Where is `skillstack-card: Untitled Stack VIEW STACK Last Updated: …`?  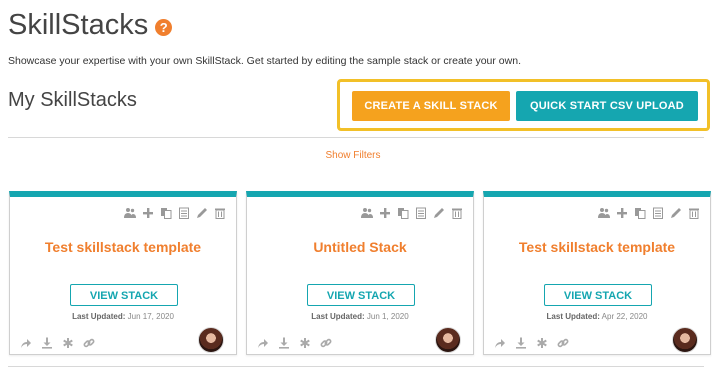 skillstack-card: Untitled Stack VIEW STACK Last Updated: … is located at coordinates (360, 273).